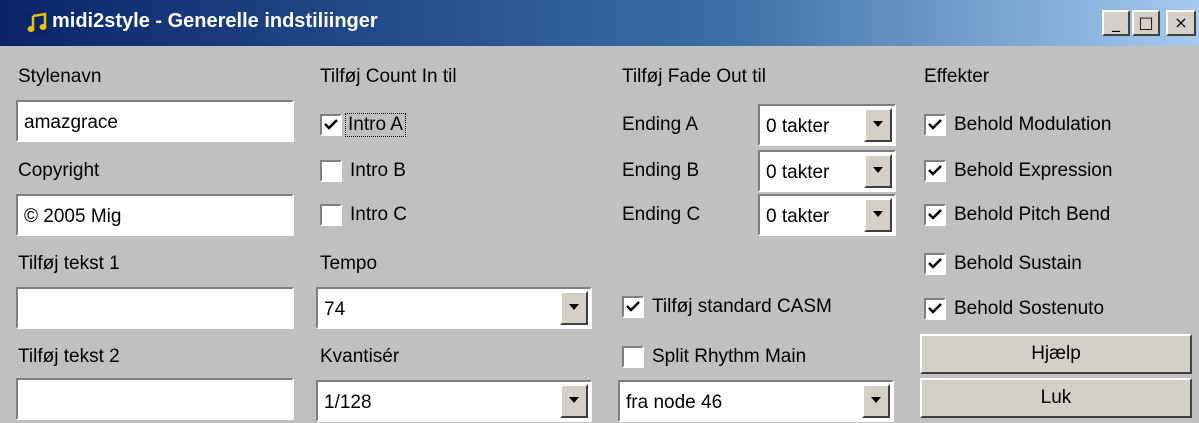  What do you see at coordinates (155, 308) in the screenshot?
I see `text1-input` at bounding box center [155, 308].